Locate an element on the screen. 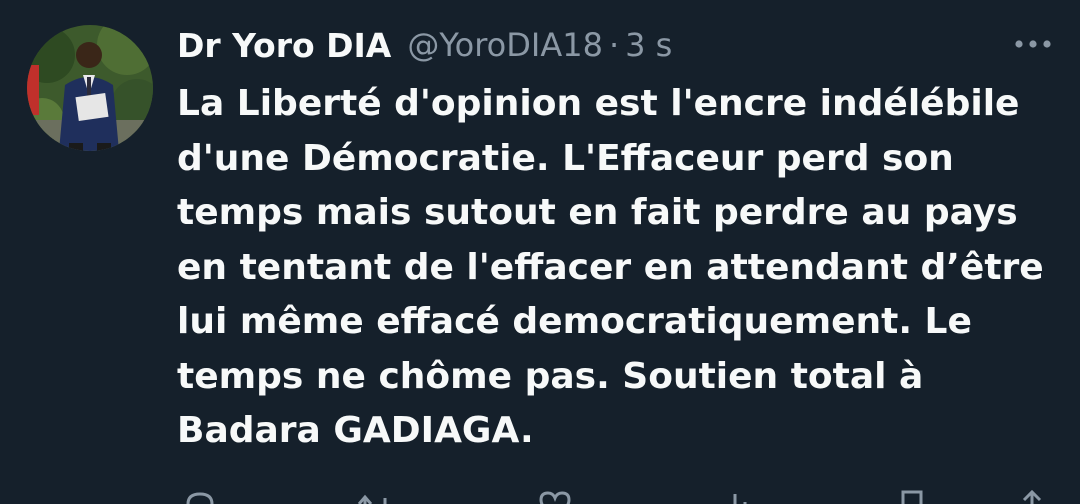 Image resolution: width=1080 pixels, height=504 pixels. tweet-text-line: temps mais sutout en fait perdre au pays is located at coordinates (597, 212).